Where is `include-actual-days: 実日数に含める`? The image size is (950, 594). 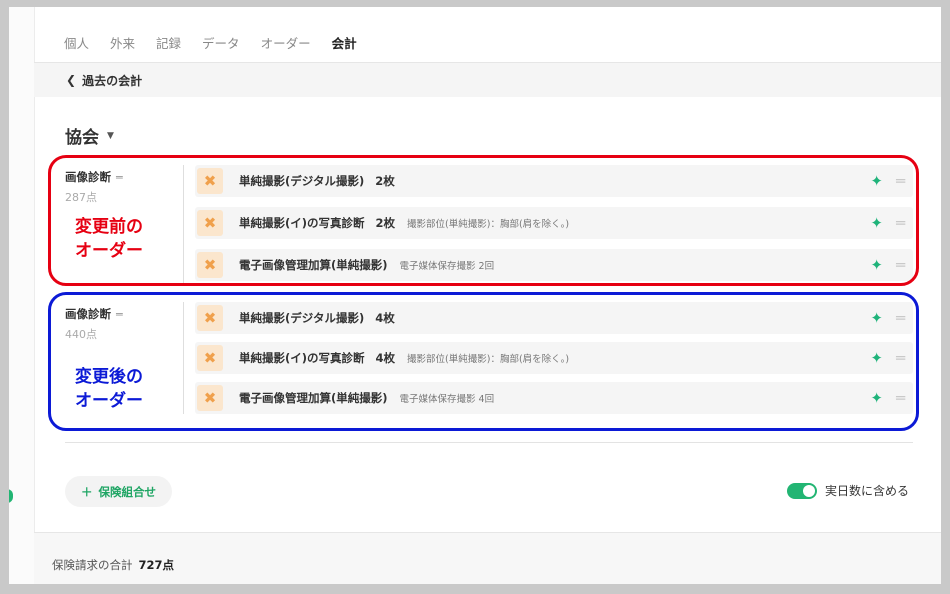
include-actual-days: 実日数に含める is located at coordinates (847, 490).